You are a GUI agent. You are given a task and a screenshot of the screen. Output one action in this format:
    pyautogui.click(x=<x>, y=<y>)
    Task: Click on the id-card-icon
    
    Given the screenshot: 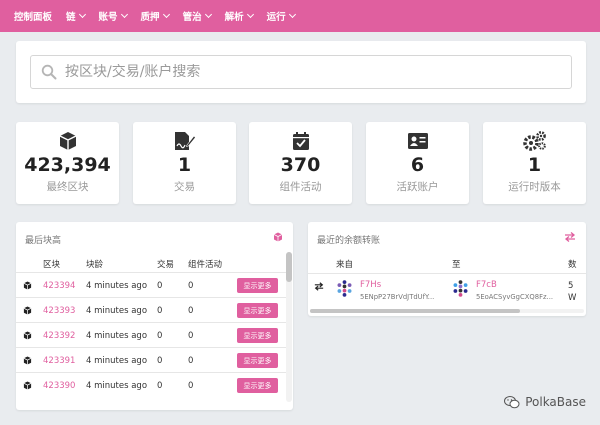 What is the action you would take?
    pyautogui.click(x=417, y=141)
    